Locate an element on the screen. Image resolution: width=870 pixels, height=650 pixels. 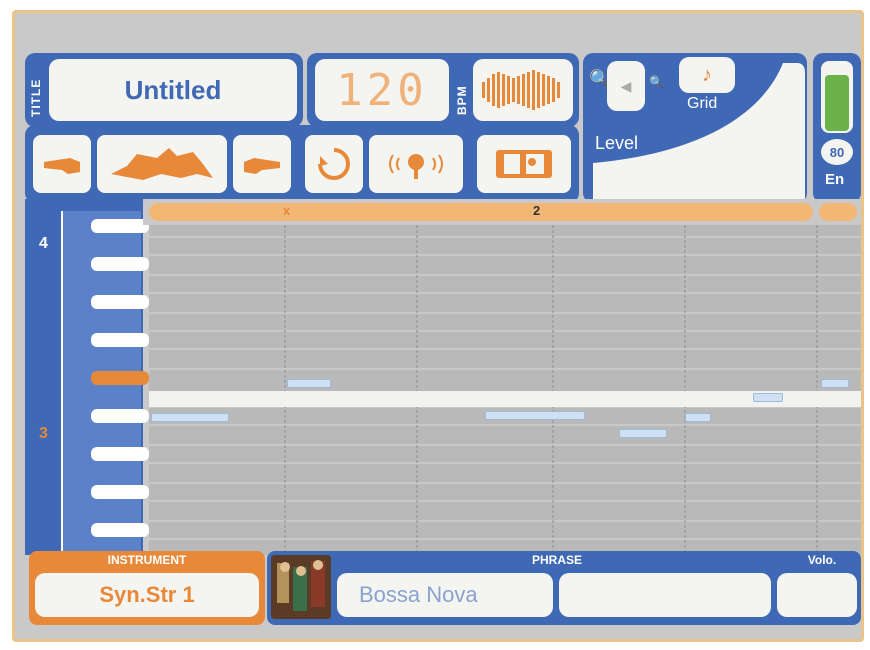
en-value-badge: 80 is located at coordinates (837, 152).